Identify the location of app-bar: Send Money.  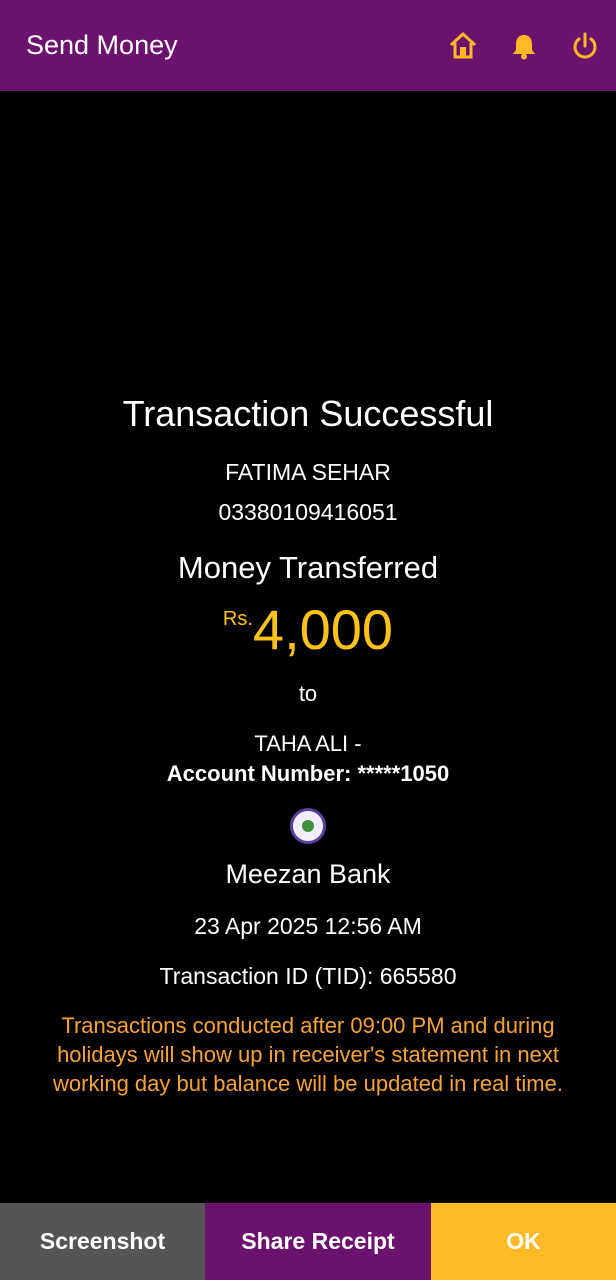
(308, 45).